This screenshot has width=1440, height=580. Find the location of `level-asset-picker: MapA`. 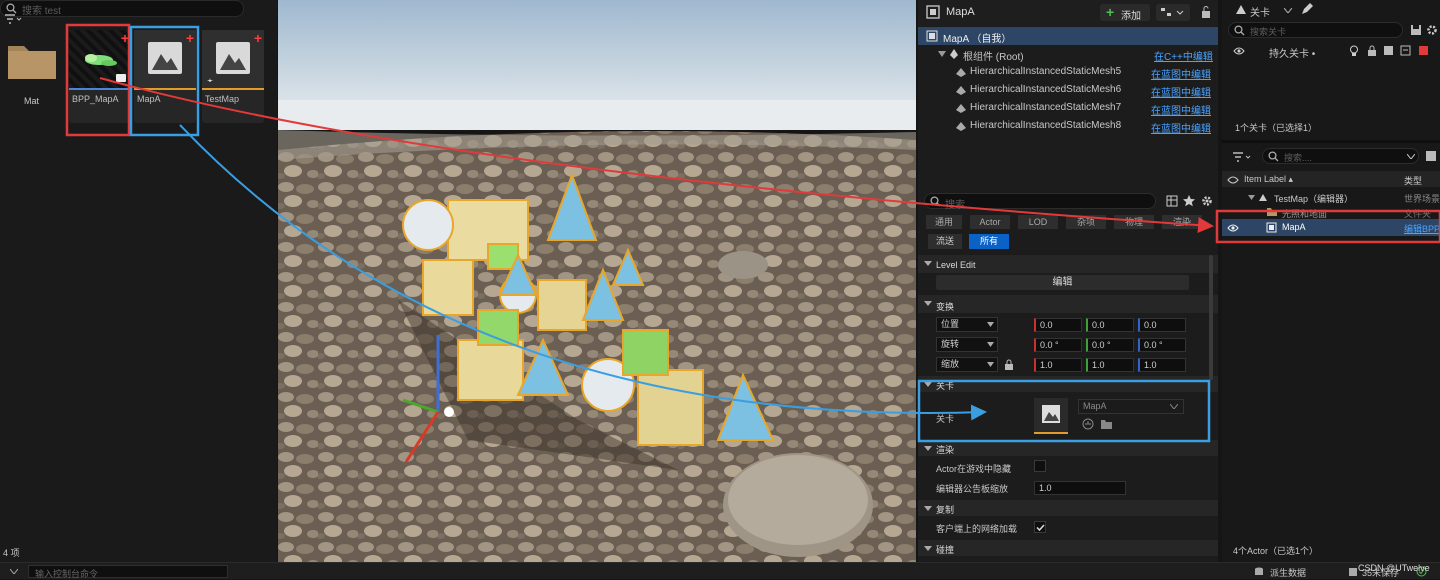

level-asset-picker: MapA is located at coordinates (1131, 406).